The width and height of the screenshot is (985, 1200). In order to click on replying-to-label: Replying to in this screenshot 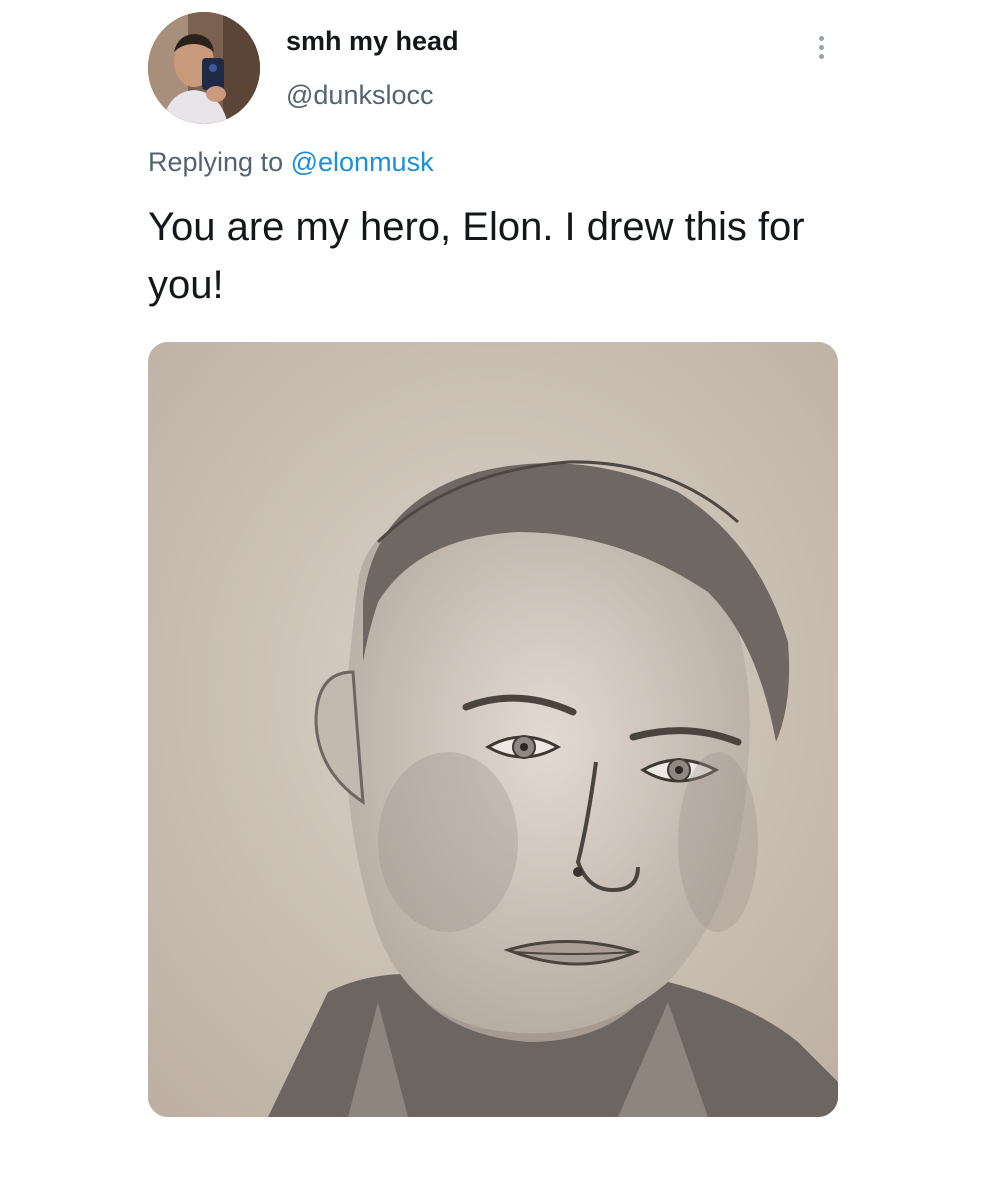, I will do `click(216, 162)`.